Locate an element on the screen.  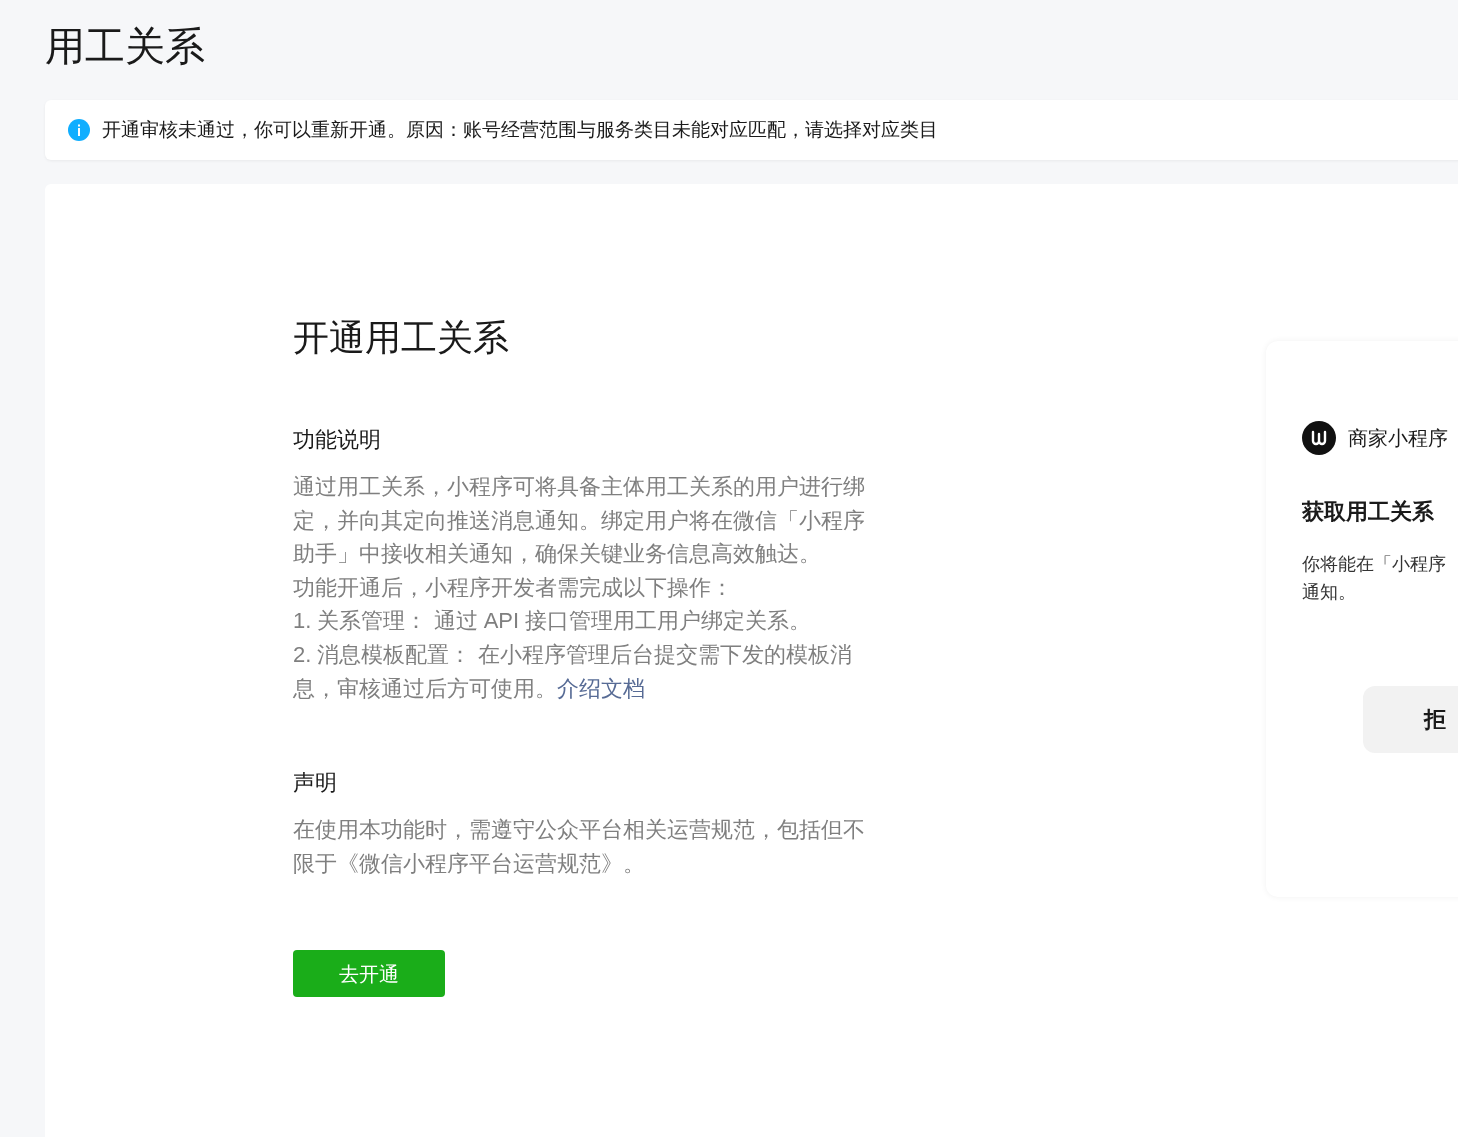
logo-icon is located at coordinates (1319, 438).